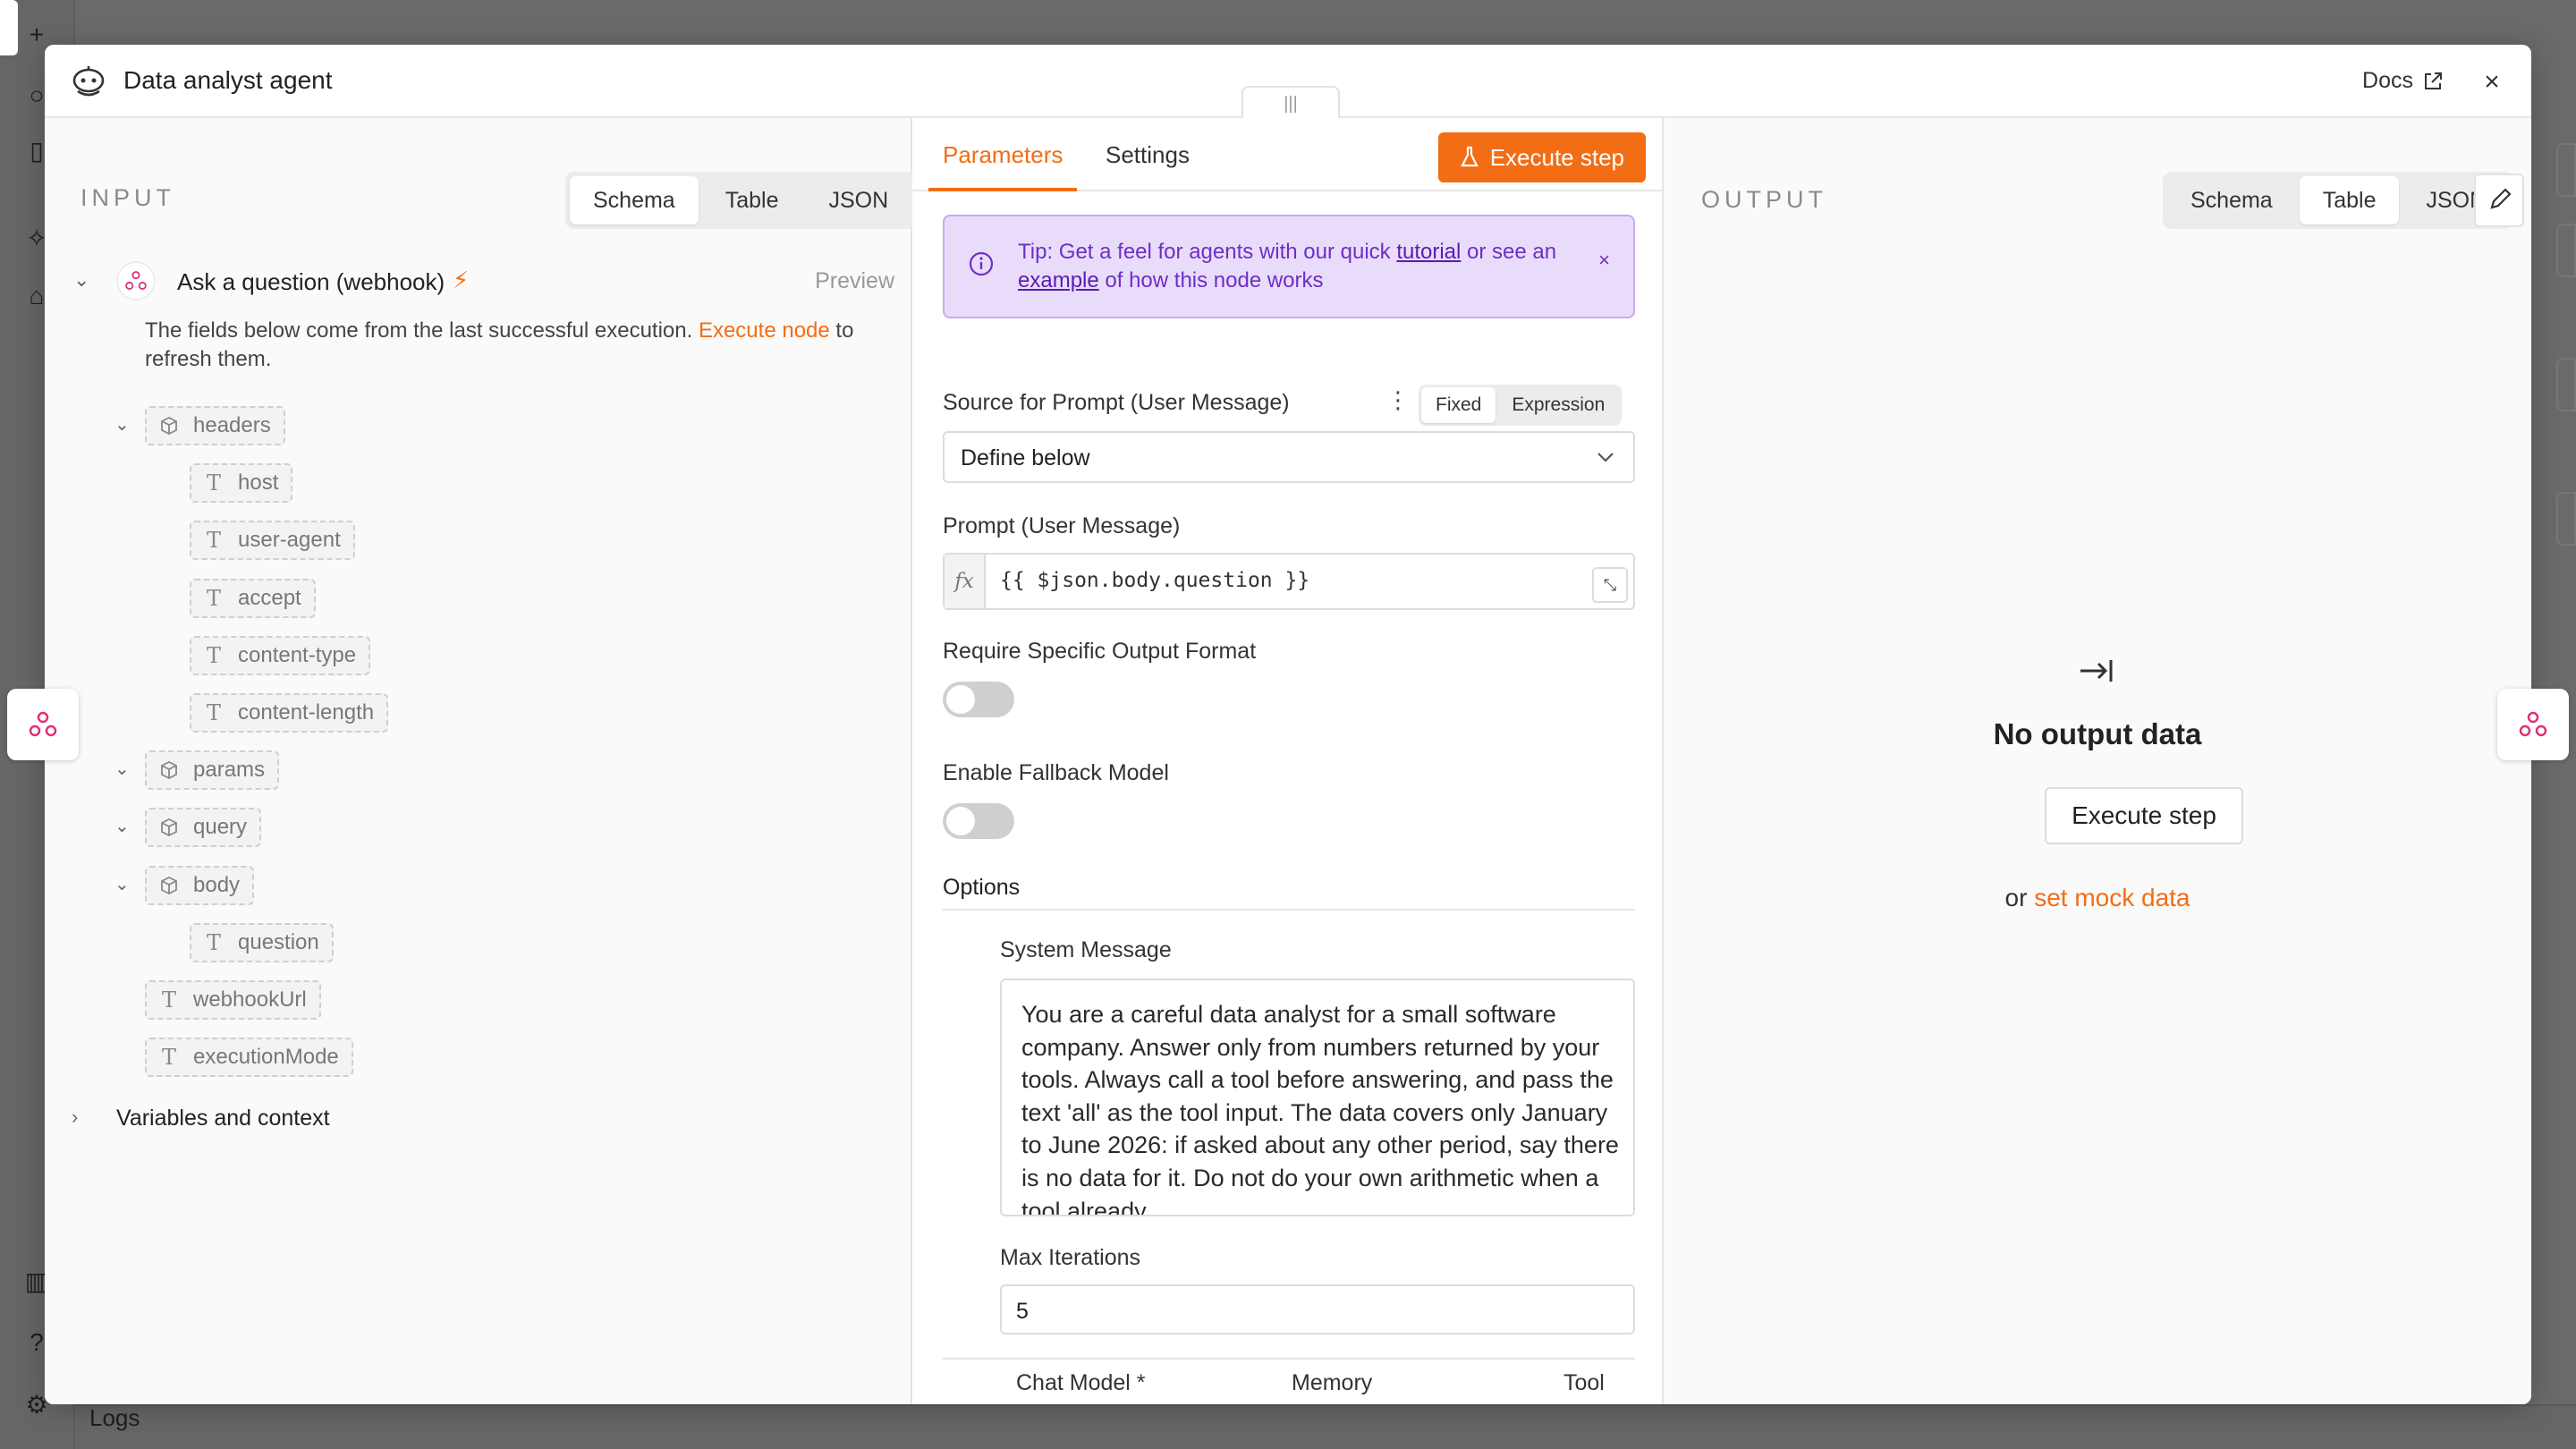 This screenshot has width=2576, height=1449. What do you see at coordinates (114, 1417) in the screenshot?
I see `logs-label: Logs` at bounding box center [114, 1417].